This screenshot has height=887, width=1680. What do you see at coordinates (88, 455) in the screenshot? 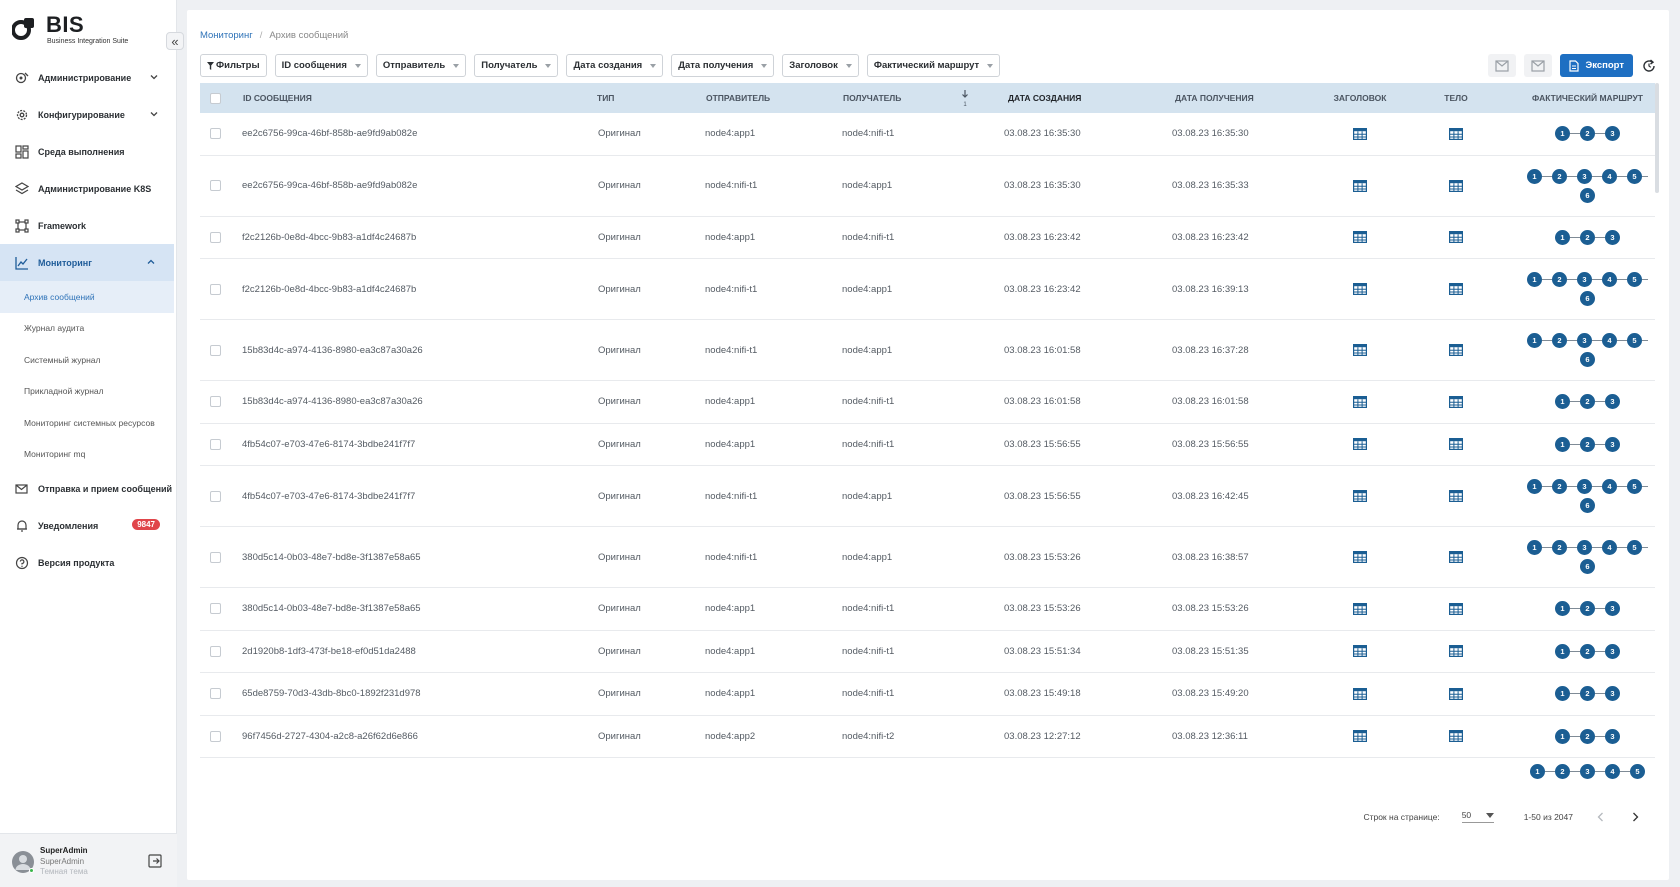
I see `sidebar-subitem-mq-monitoring: Мониторинг mq` at bounding box center [88, 455].